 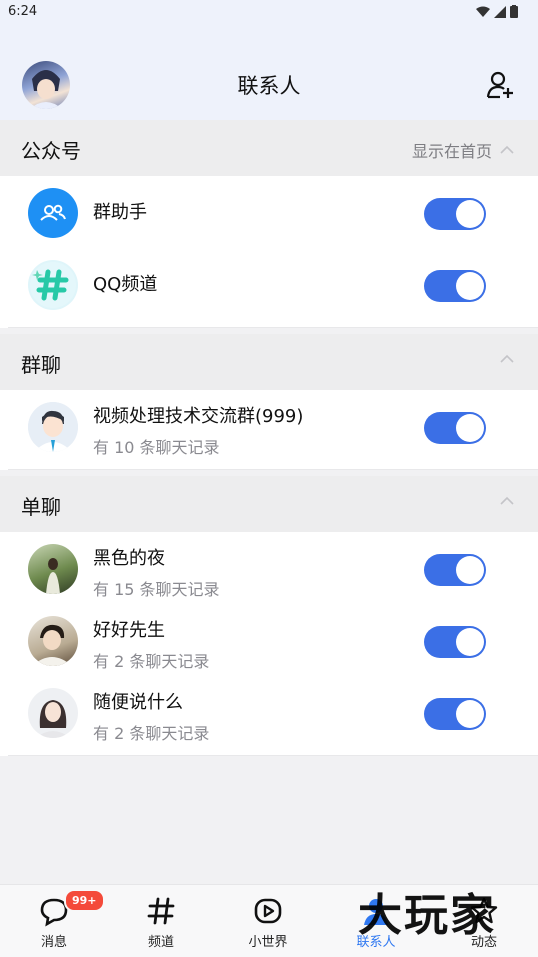 I want to click on collapse-single-toggle, so click(x=507, y=501).